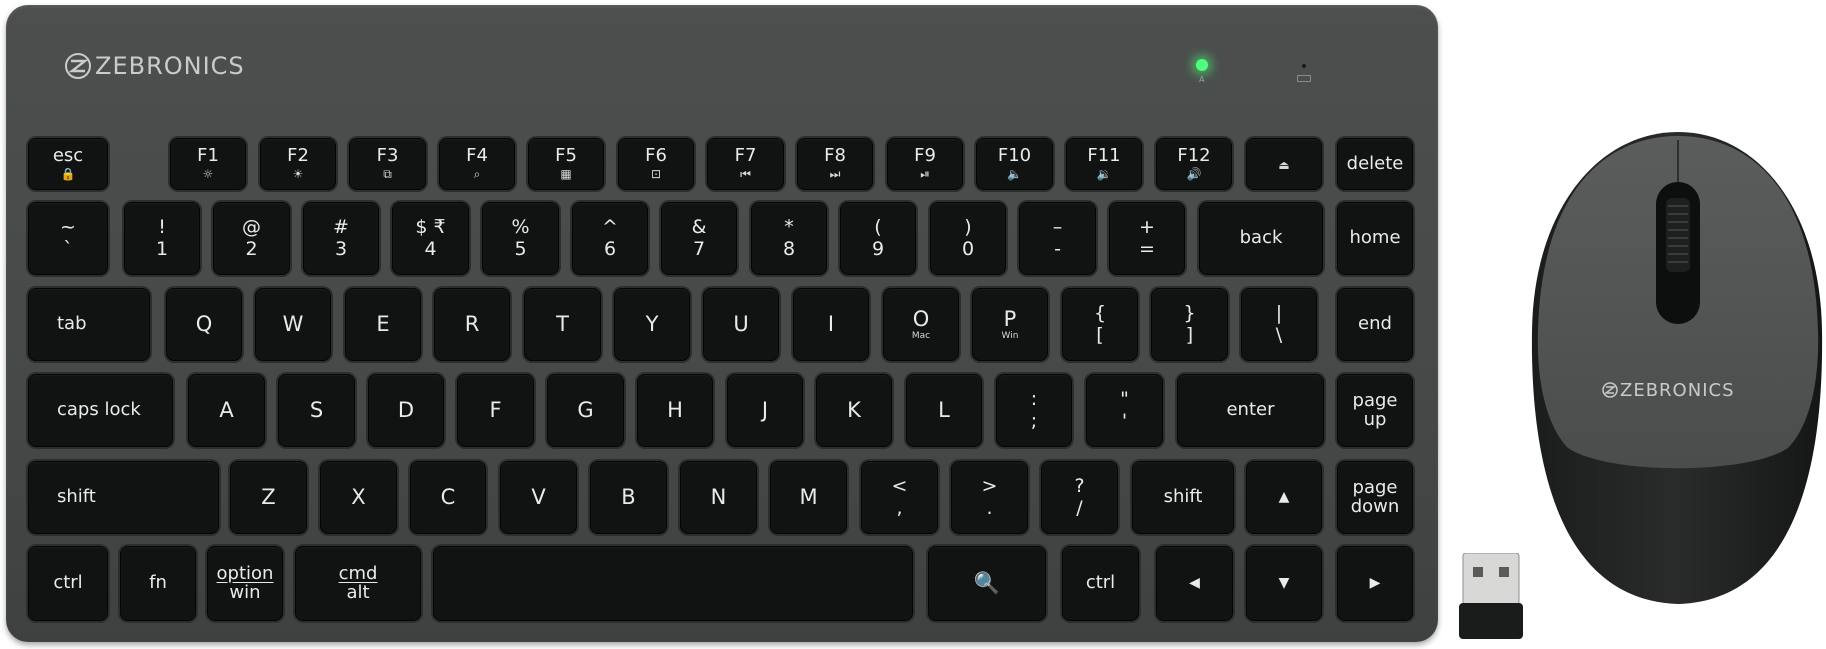 The width and height of the screenshot is (1826, 649). I want to click on key-top-legend: ), so click(968, 226).